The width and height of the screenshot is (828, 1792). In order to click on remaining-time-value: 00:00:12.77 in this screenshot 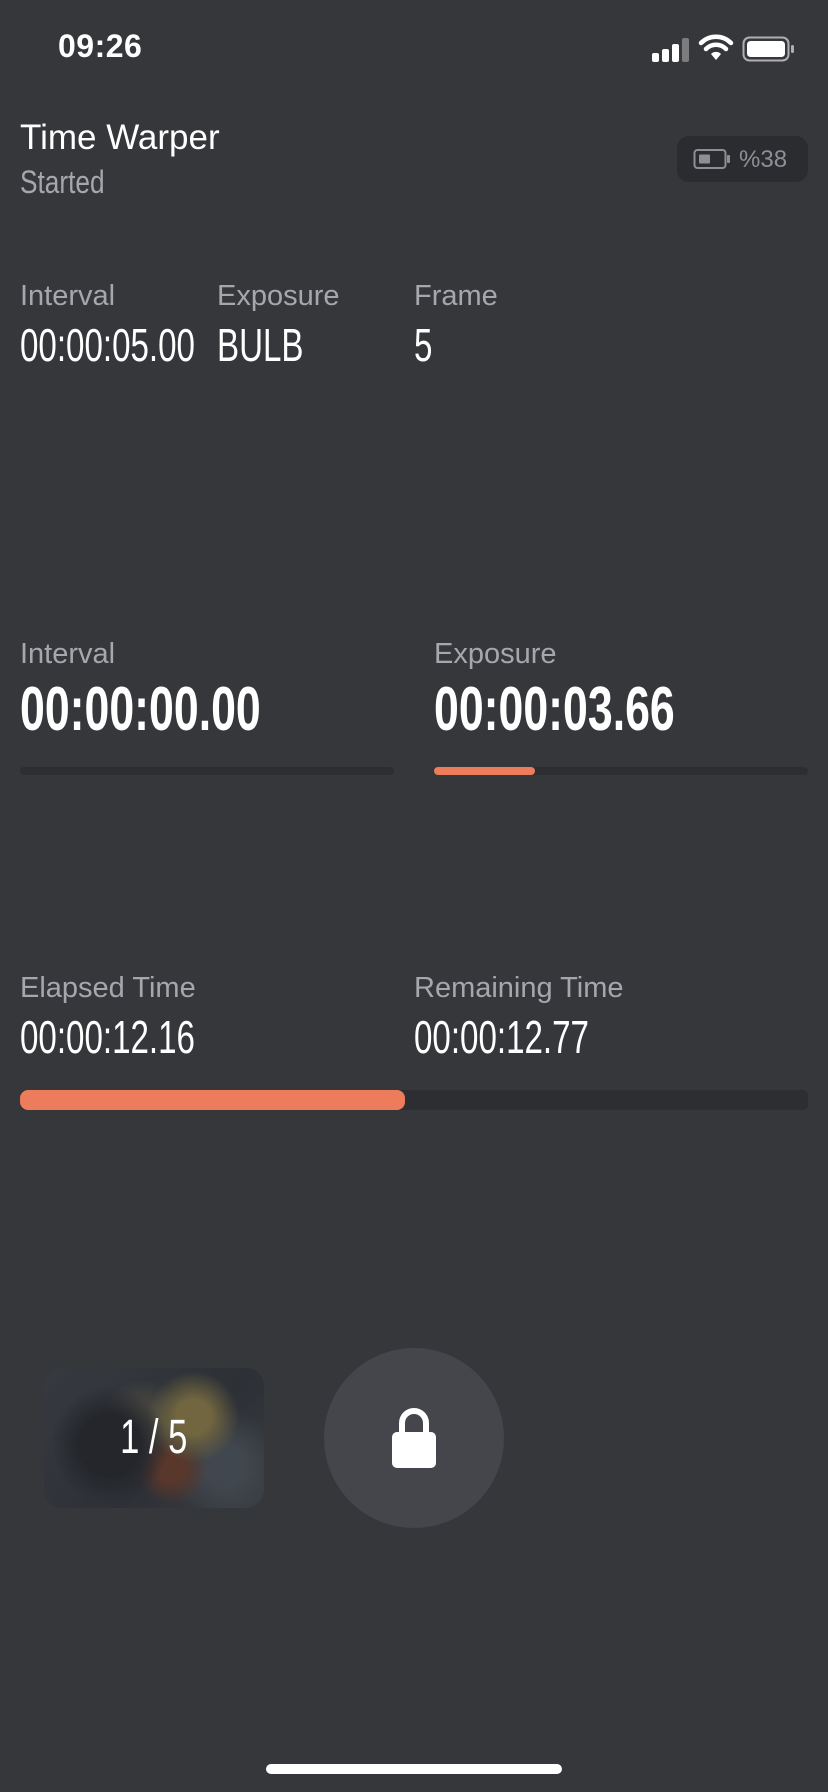, I will do `click(501, 1037)`.